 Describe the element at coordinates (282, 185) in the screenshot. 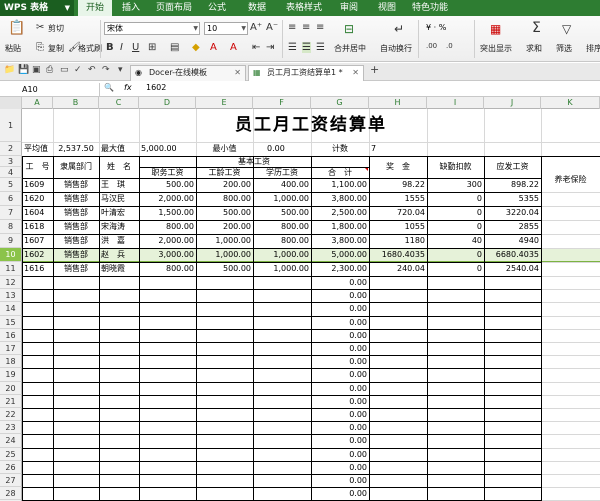

I see `cell-education-salary: 400.00` at that location.